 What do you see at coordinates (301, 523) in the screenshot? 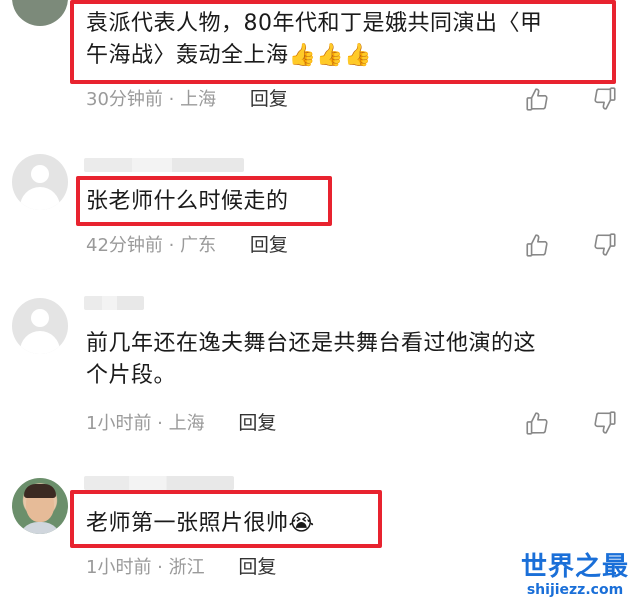
I see `crying-emoji: 😭` at bounding box center [301, 523].